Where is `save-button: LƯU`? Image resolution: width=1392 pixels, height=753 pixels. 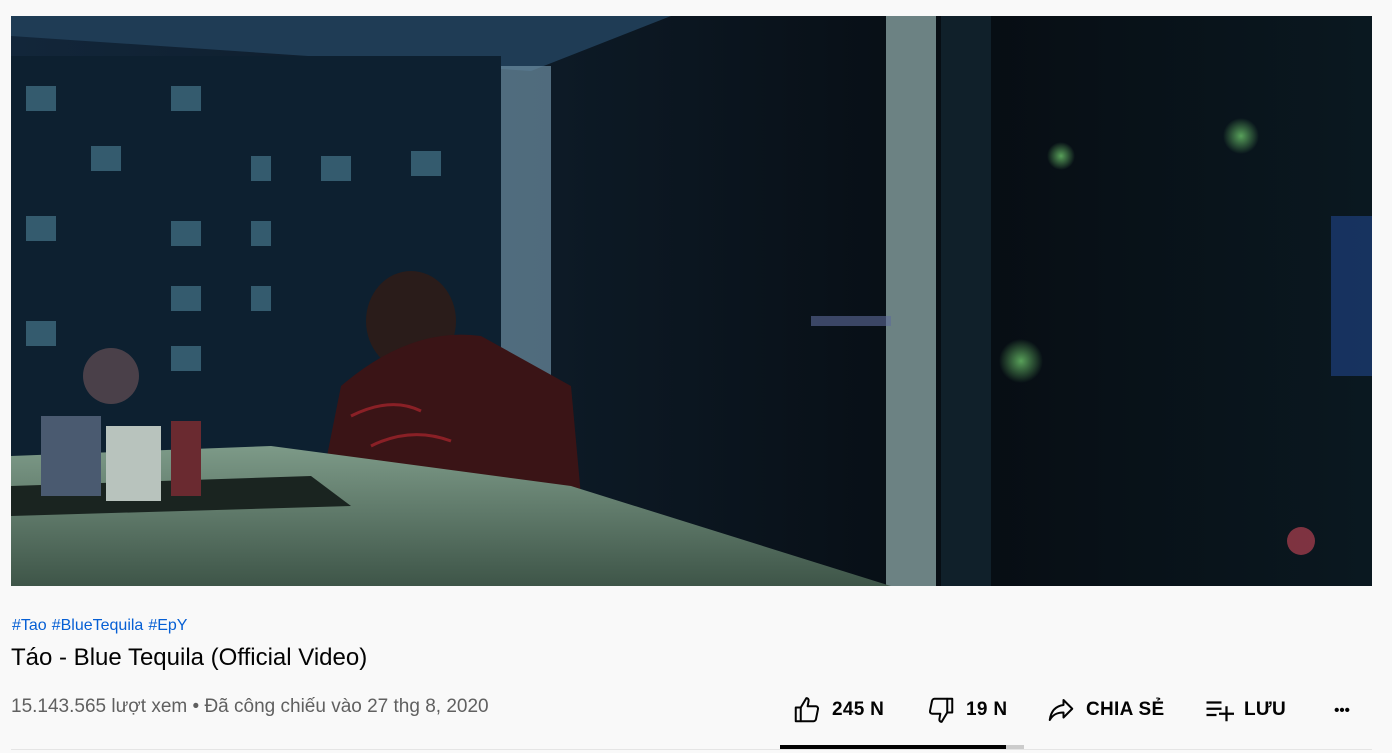 save-button: LƯU is located at coordinates (1245, 710).